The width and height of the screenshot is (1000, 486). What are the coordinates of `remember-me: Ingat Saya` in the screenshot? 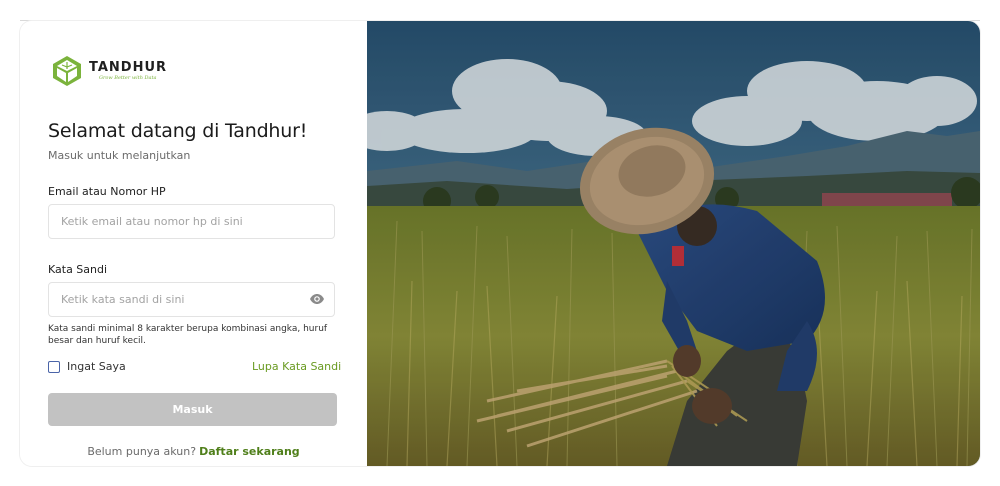 It's located at (87, 366).